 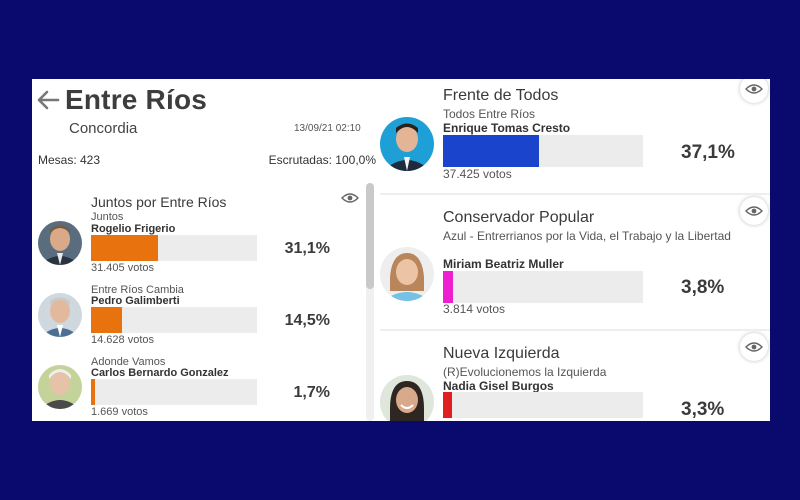 I want to click on candidate-name: Pedro Galimberti, so click(x=135, y=301).